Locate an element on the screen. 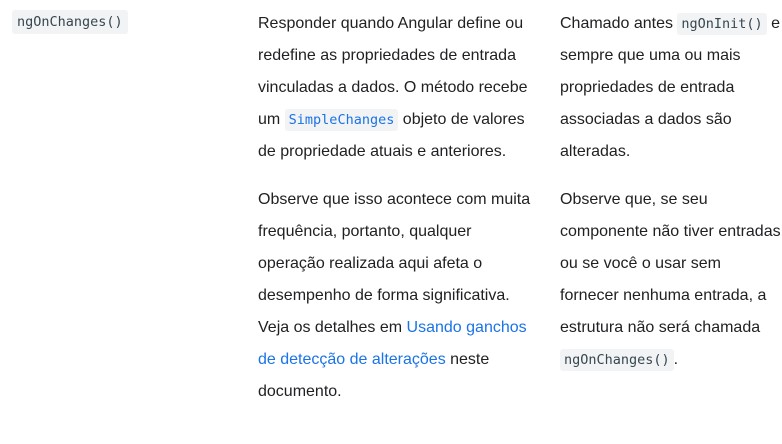 This screenshot has width=782, height=444. ngoninit-code: ngOnInit() is located at coordinates (722, 24).